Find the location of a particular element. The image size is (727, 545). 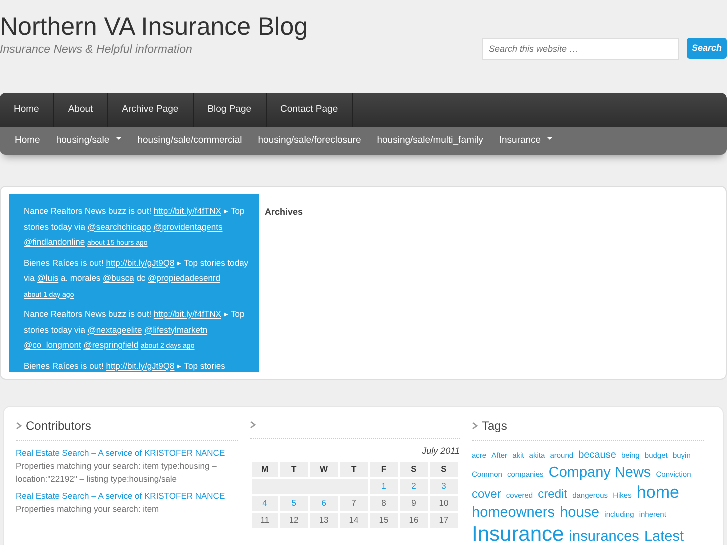

tag-link: cover is located at coordinates (487, 494).